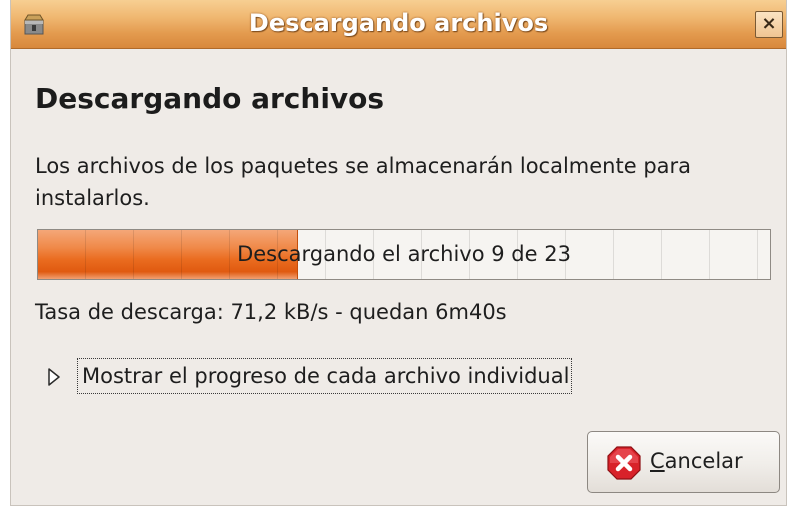  What do you see at coordinates (624, 463) in the screenshot?
I see `stop-icon` at bounding box center [624, 463].